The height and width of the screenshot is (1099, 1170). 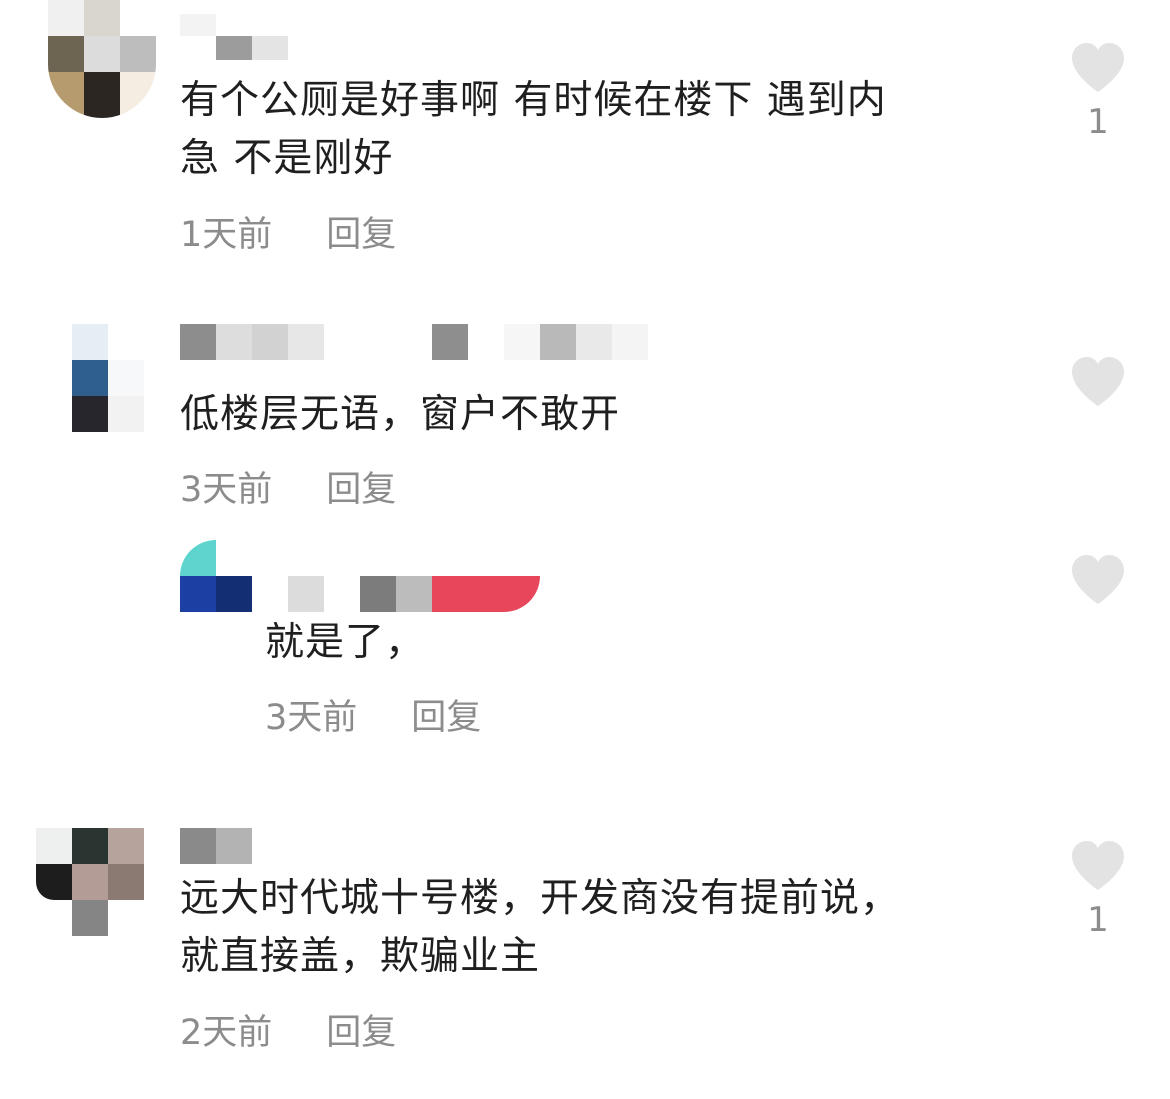 I want to click on comment-meta: 1天前 回复, so click(x=288, y=235).